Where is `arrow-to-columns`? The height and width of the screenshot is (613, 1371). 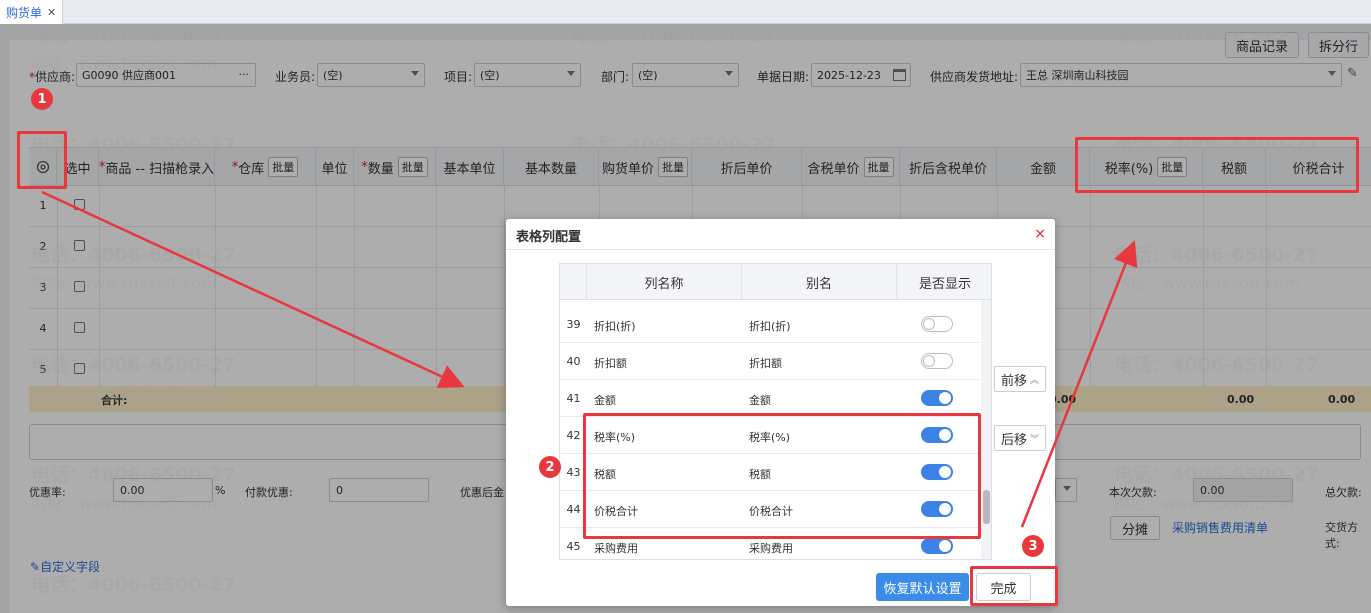 arrow-to-columns is located at coordinates (1079, 384).